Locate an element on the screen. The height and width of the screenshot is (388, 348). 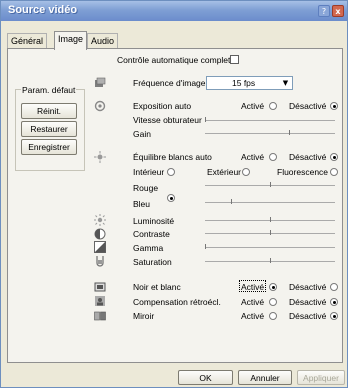
blue-label: Bleu is located at coordinates (142, 204).